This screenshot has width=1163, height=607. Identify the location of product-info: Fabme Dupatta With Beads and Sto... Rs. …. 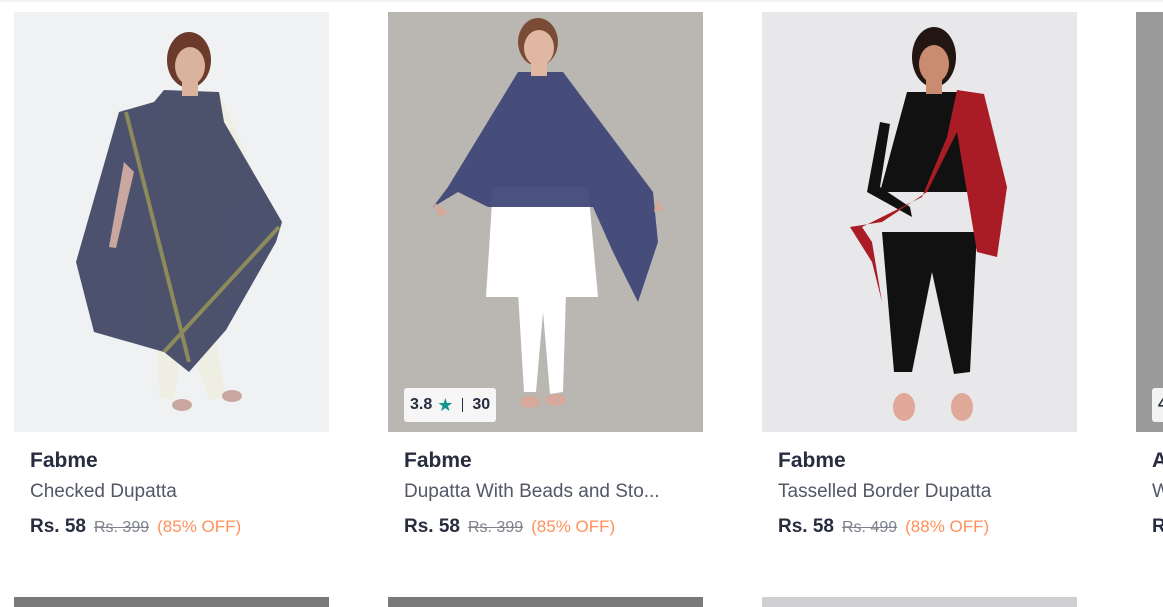
(549, 493).